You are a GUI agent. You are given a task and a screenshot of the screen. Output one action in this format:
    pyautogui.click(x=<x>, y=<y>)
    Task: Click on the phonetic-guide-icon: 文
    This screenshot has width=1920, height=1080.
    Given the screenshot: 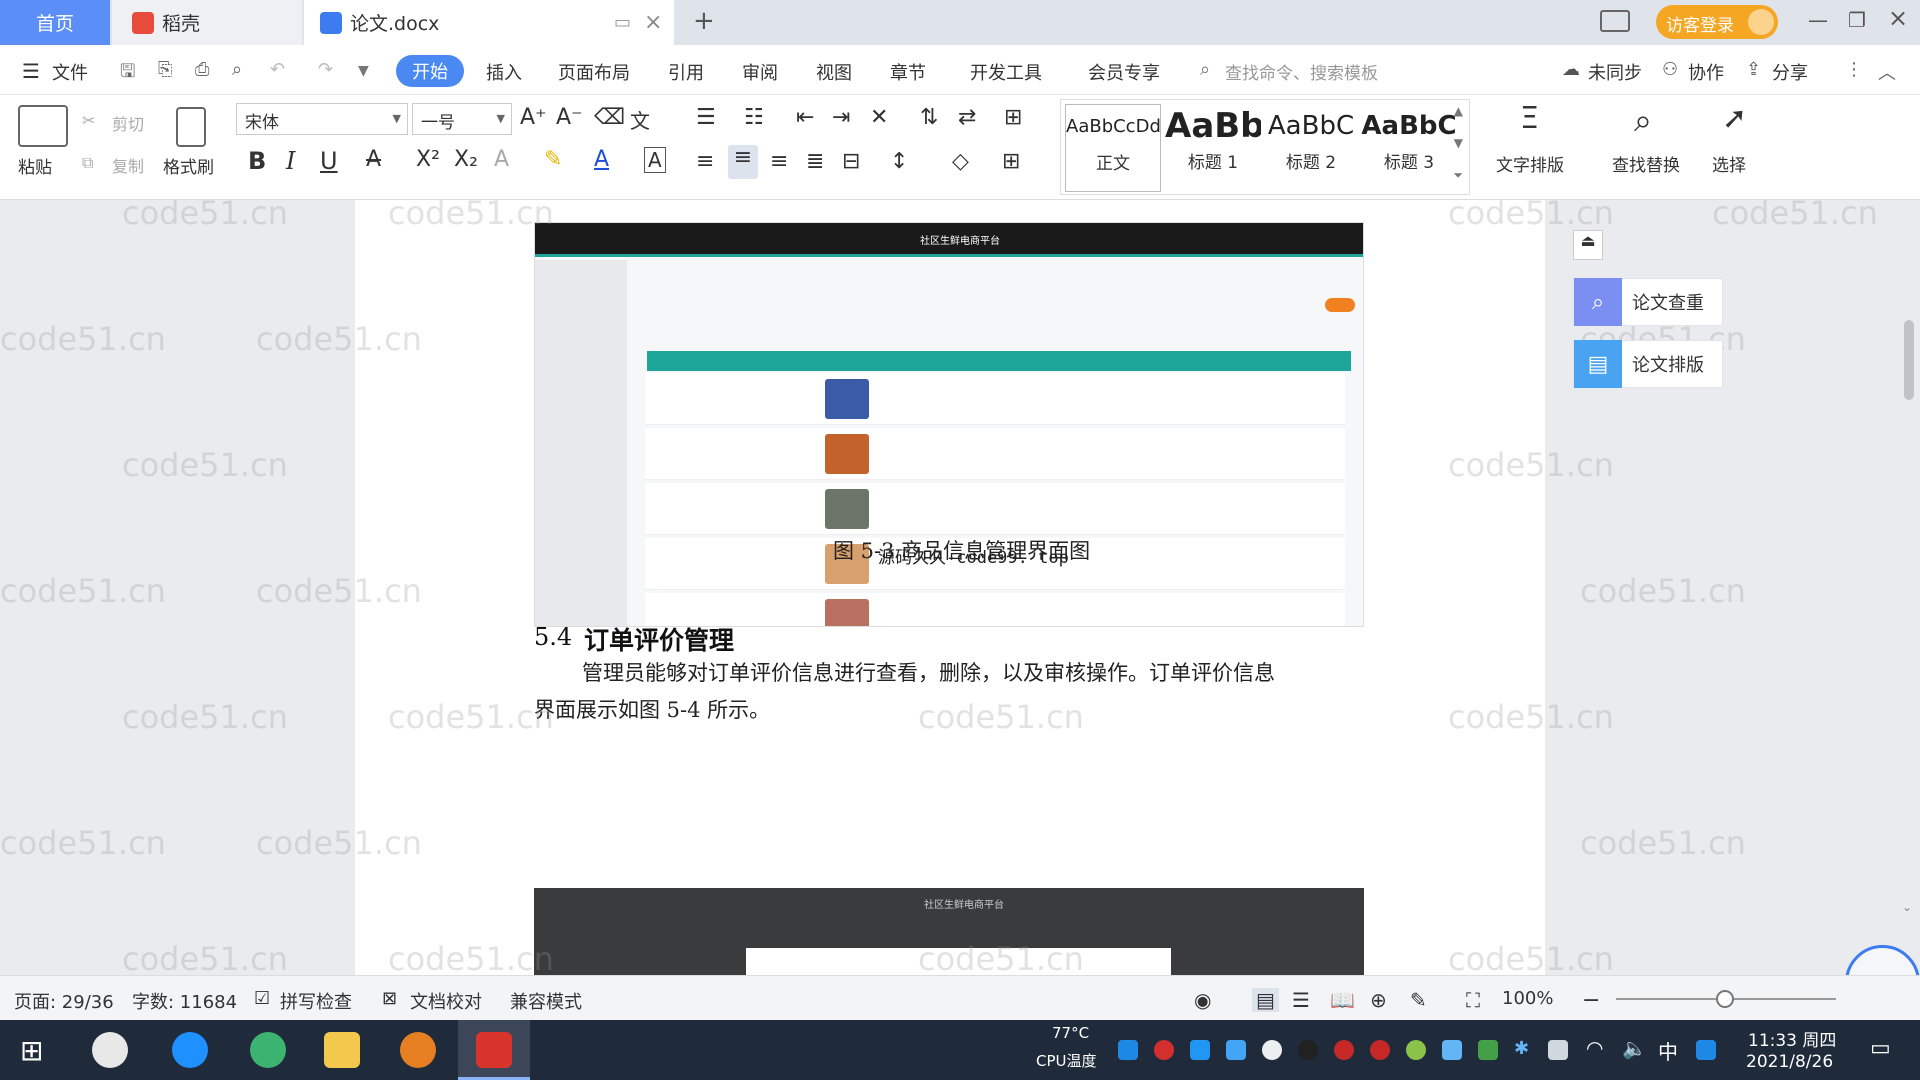 What is the action you would take?
    pyautogui.click(x=640, y=119)
    